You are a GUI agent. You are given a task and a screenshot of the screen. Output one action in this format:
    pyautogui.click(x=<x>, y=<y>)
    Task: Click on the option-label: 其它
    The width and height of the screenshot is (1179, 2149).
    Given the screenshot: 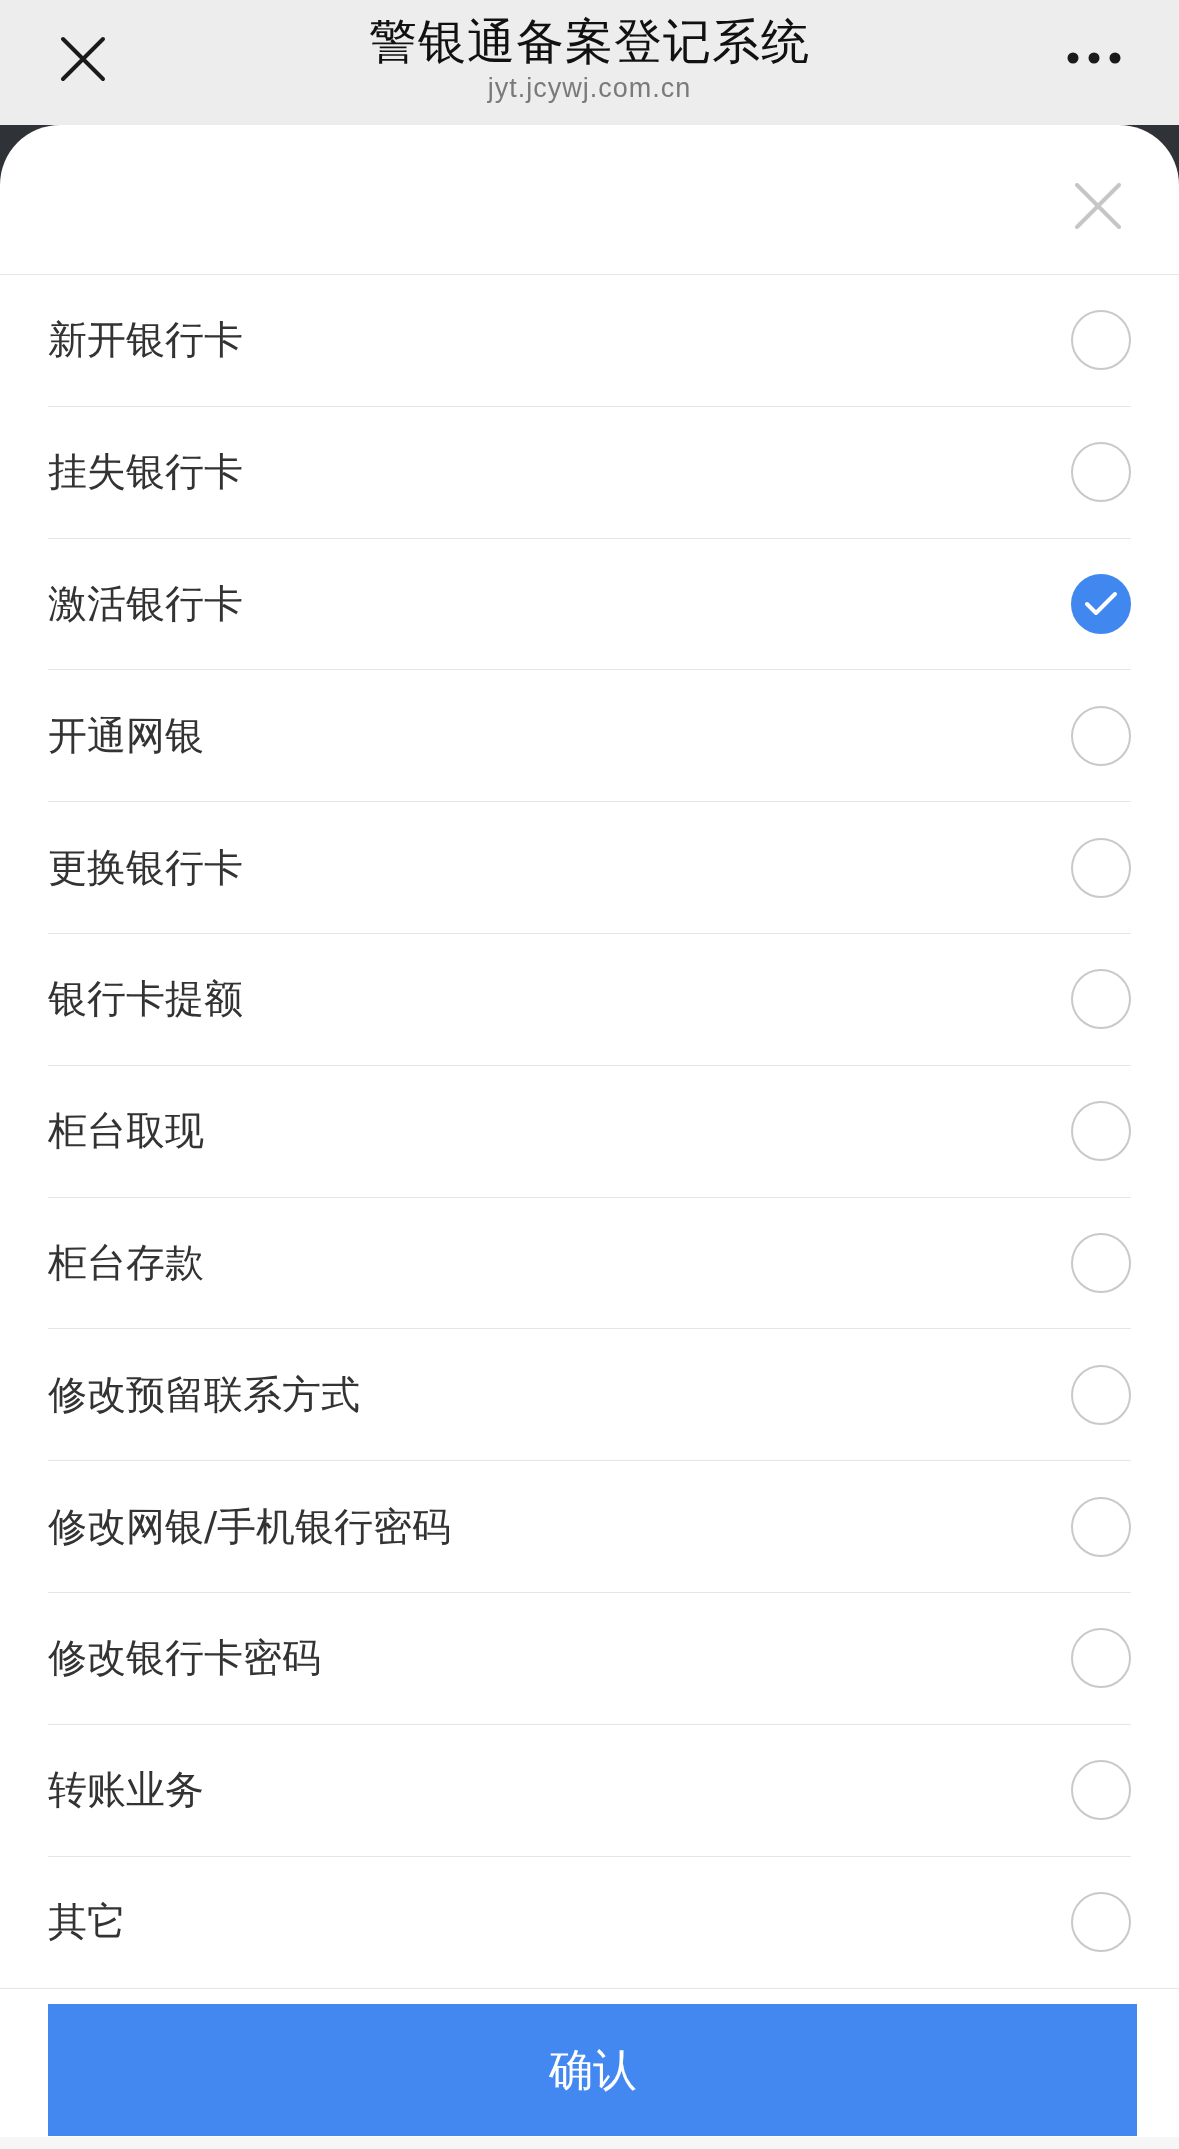 What is the action you would take?
    pyautogui.click(x=87, y=1922)
    